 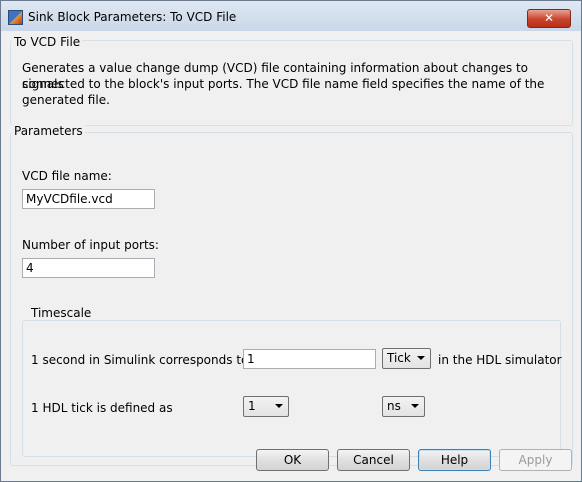 I want to click on hdl-tick-value: 1, so click(x=252, y=406).